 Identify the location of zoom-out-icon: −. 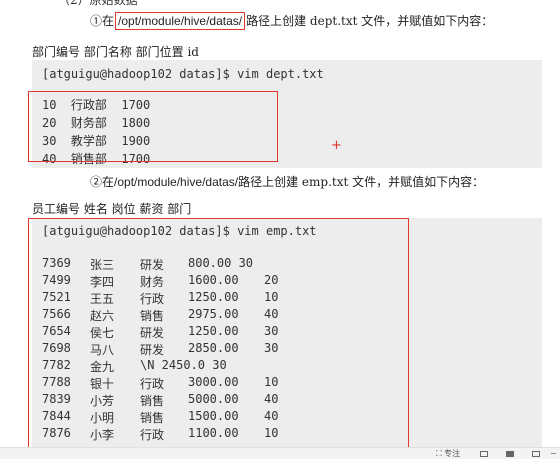
(553, 453).